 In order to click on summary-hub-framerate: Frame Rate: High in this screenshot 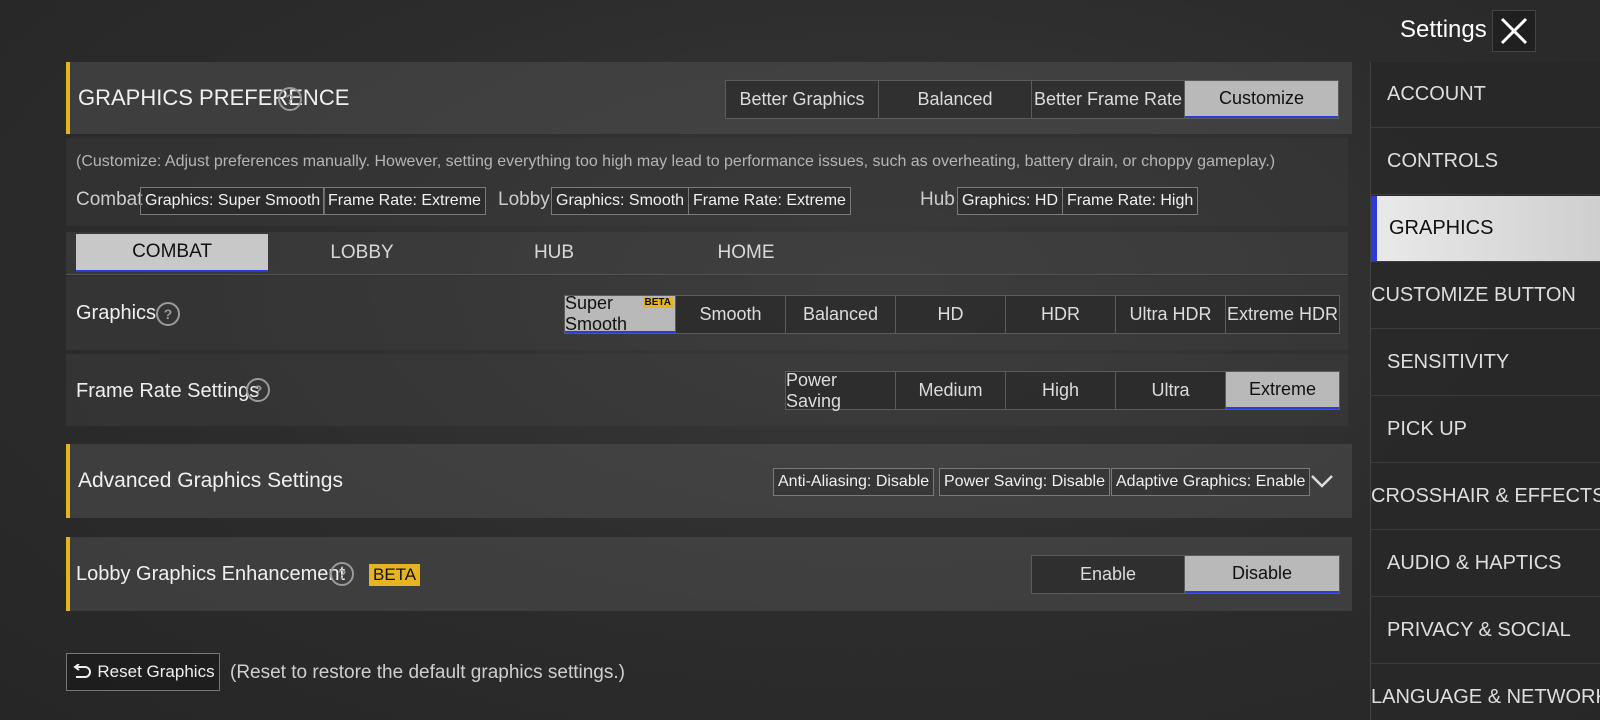, I will do `click(1130, 201)`.